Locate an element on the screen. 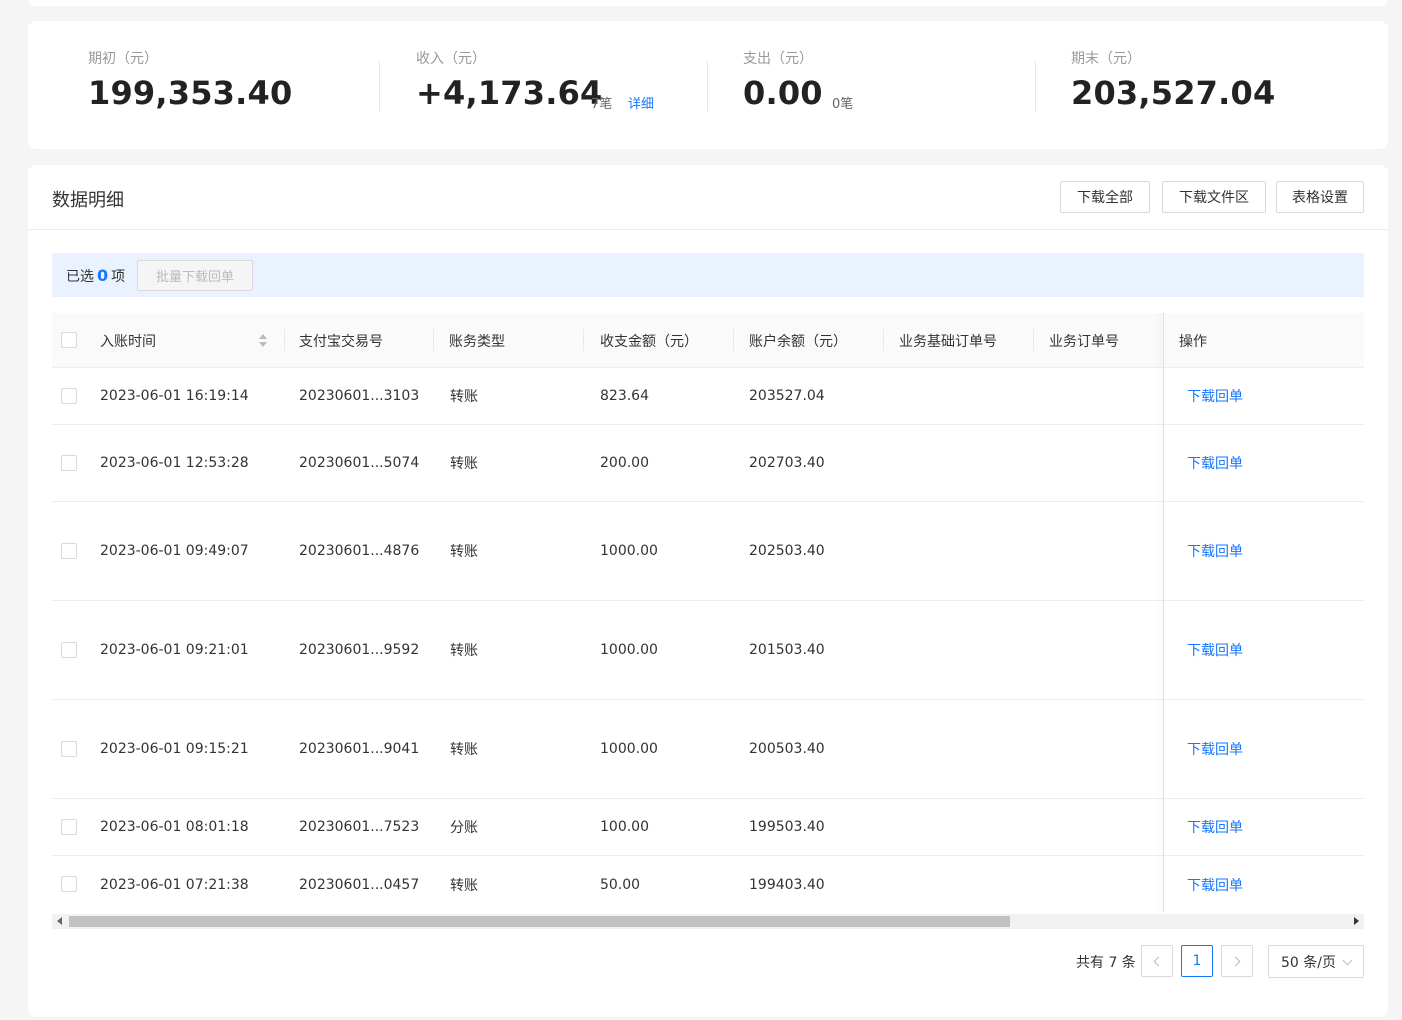 The height and width of the screenshot is (1020, 1402). chevron-down-icon is located at coordinates (1347, 960).